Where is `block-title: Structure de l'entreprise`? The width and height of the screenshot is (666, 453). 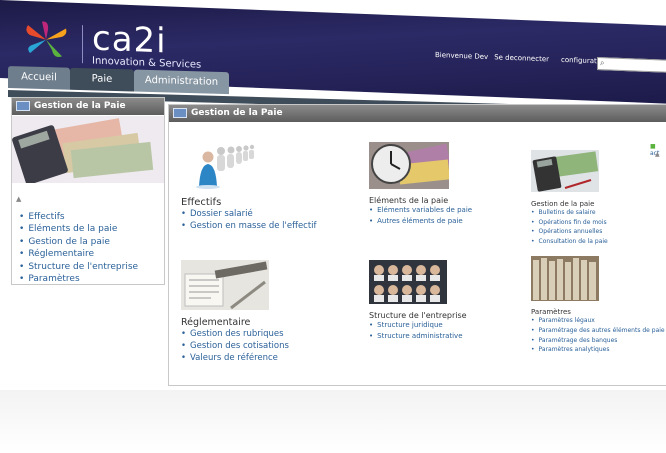 block-title: Structure de l'entreprise is located at coordinates (418, 315).